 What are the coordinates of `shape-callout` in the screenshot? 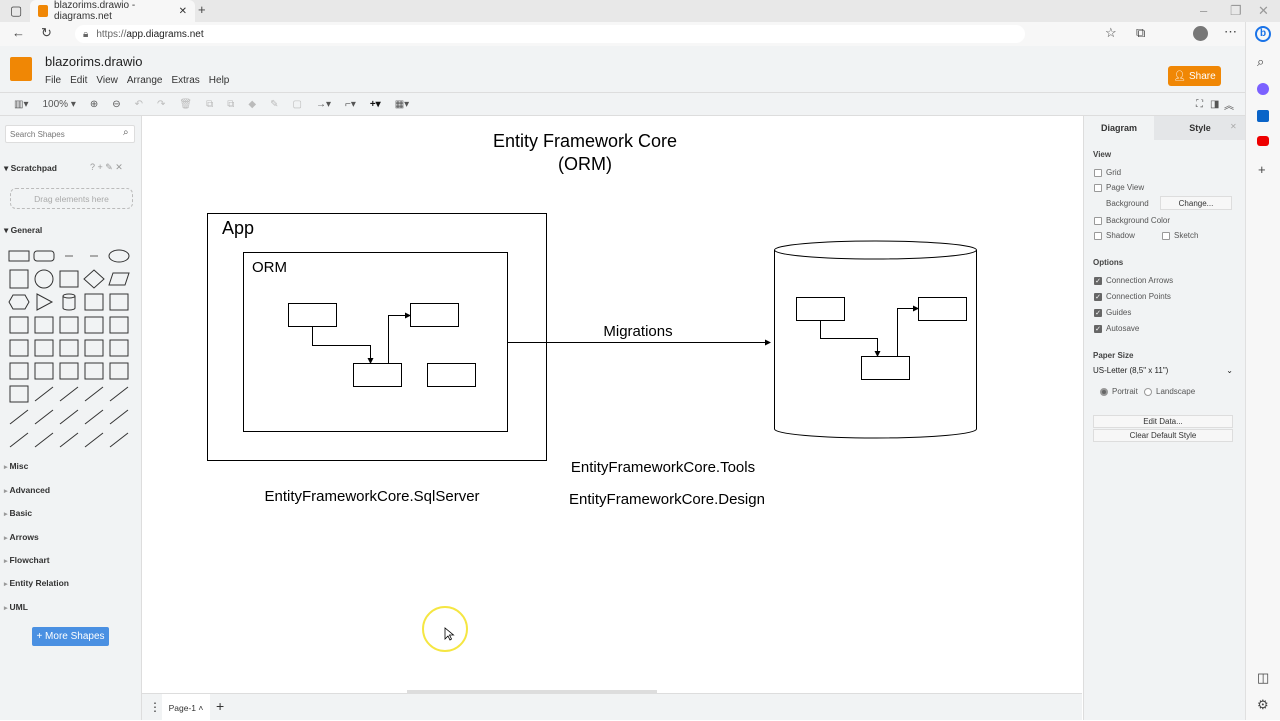 It's located at (69, 348).